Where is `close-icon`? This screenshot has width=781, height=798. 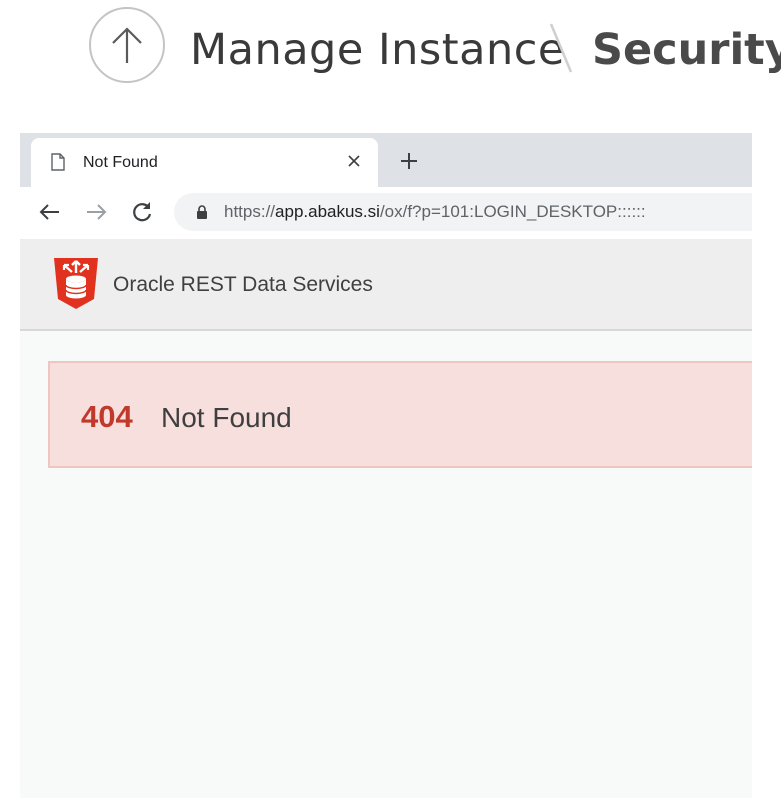
close-icon is located at coordinates (354, 161).